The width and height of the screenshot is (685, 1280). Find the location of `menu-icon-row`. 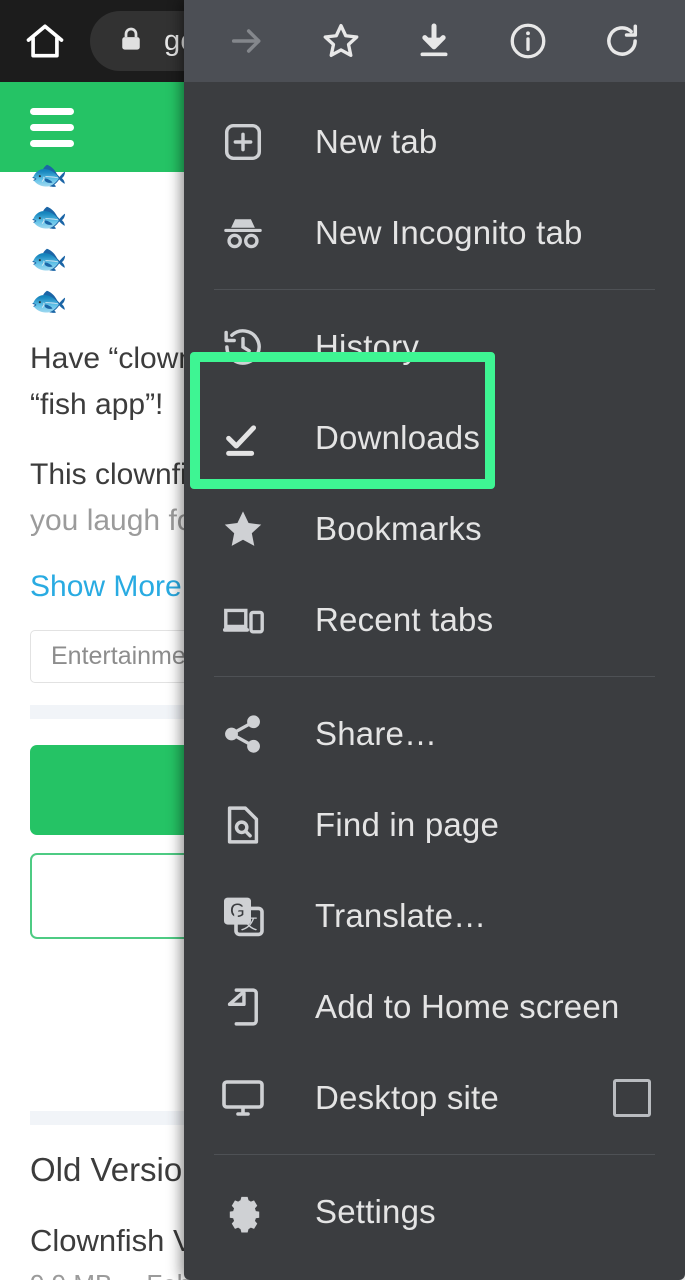

menu-icon-row is located at coordinates (434, 41).